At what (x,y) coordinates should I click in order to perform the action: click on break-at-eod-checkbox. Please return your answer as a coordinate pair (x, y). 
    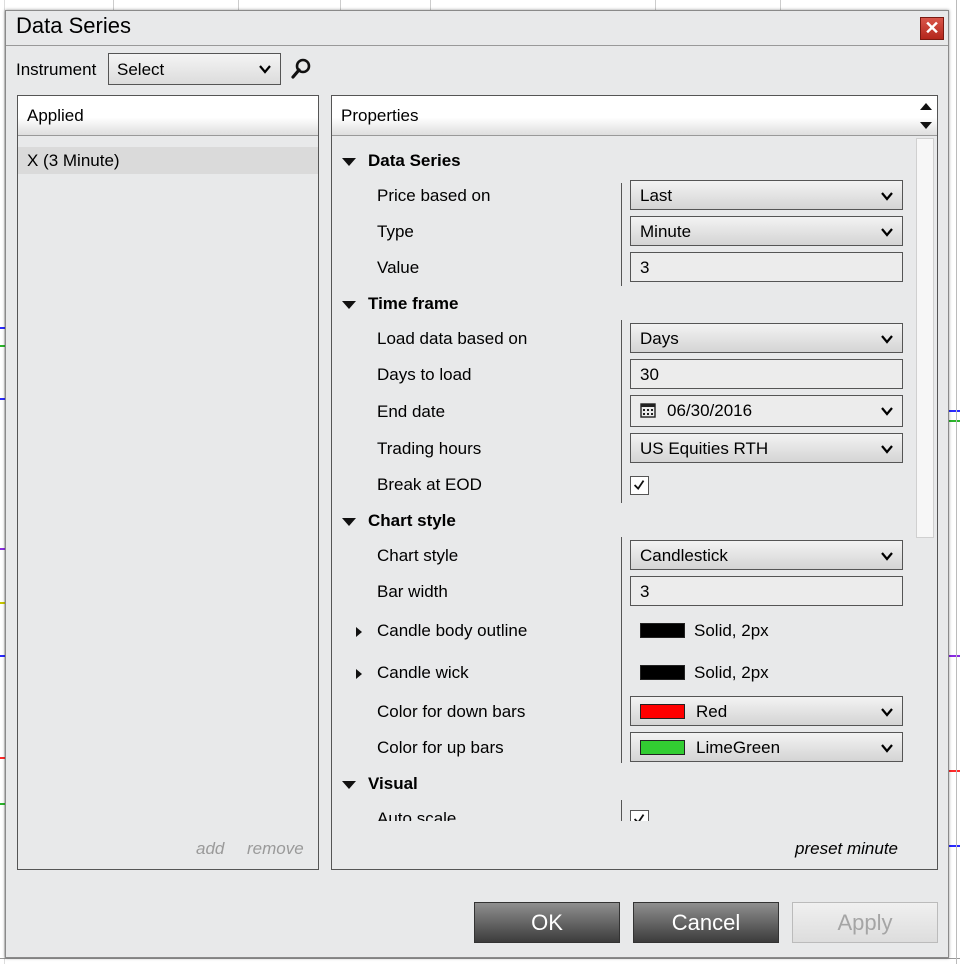
    Looking at the image, I should click on (639, 485).